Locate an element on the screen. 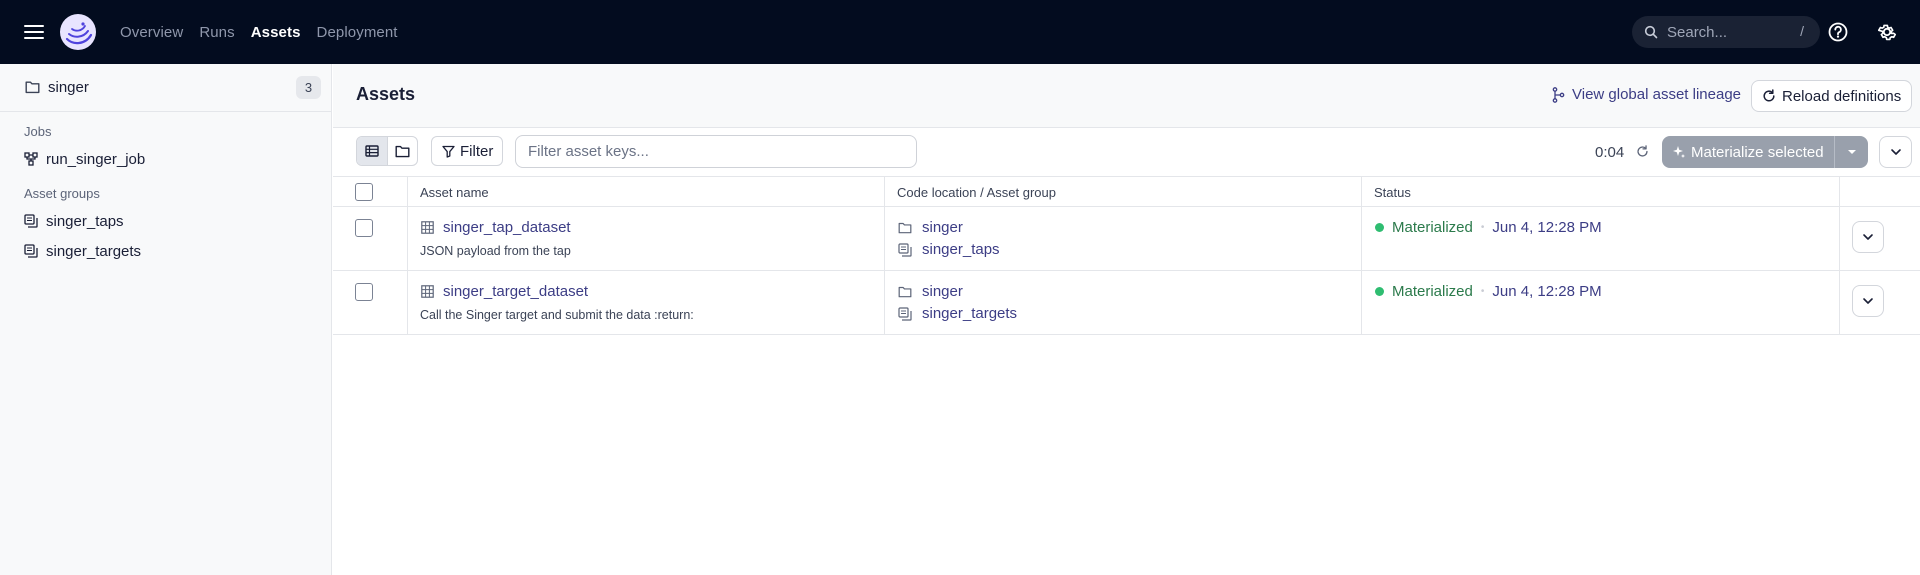 The image size is (1920, 575). materialize-selected-button: Materialize selected is located at coordinates (1748, 152).